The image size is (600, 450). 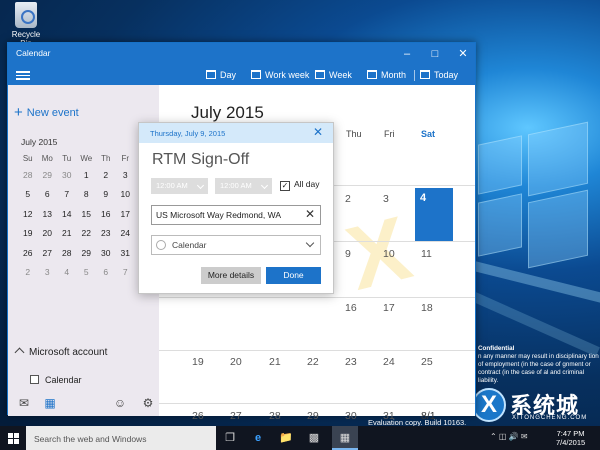 What do you see at coordinates (67, 234) in the screenshot?
I see `mini-day: 21` at bounding box center [67, 234].